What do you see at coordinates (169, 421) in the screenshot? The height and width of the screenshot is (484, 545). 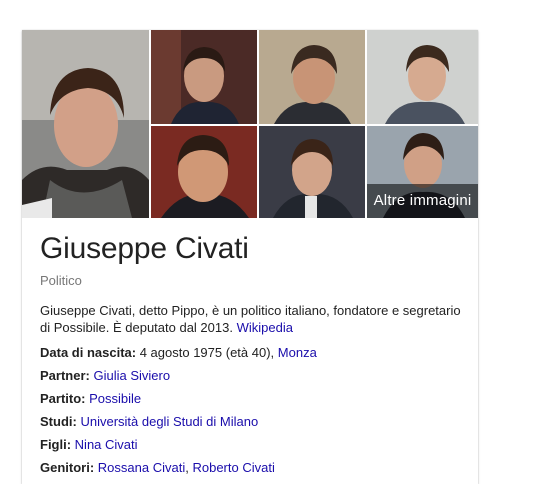 I see `studies-link: Università degli Studi di Milano` at bounding box center [169, 421].